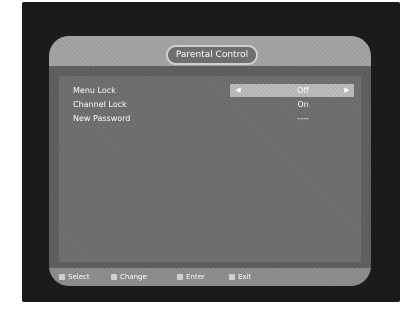  What do you see at coordinates (210, 104) in the screenshot?
I see `channel-lock-row: Channel Lock On` at bounding box center [210, 104].